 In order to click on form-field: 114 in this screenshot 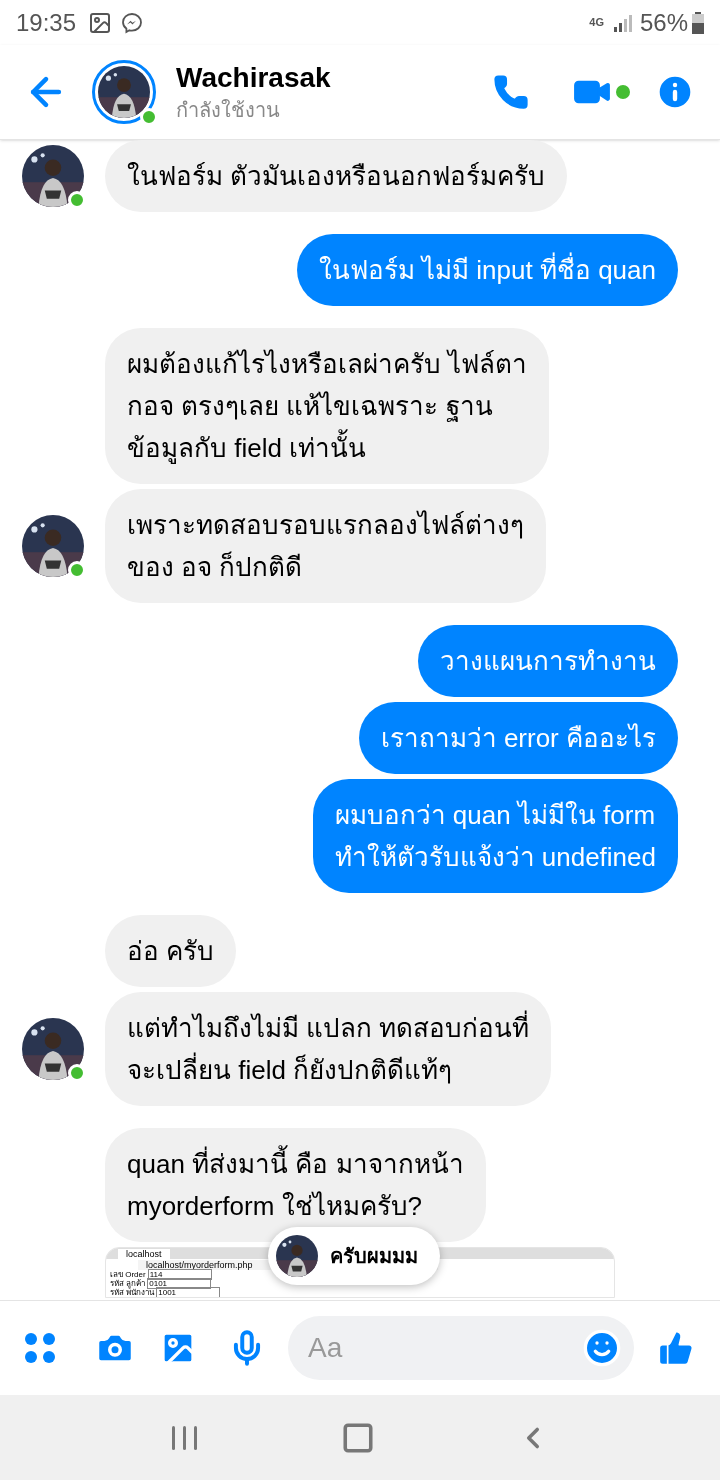, I will do `click(179, 1274)`.